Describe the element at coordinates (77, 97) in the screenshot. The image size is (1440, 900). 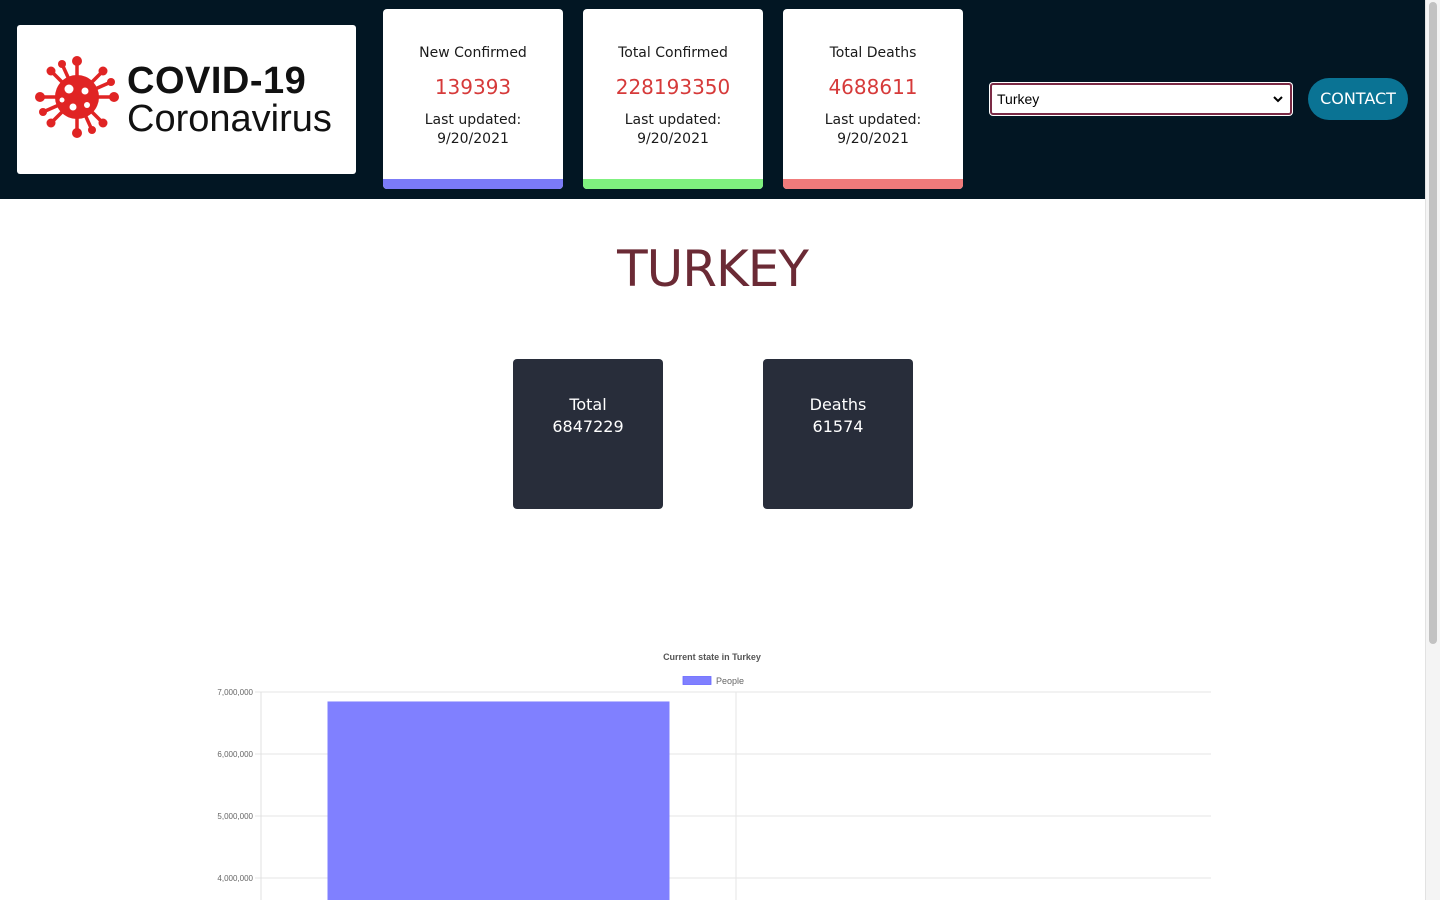
I see `virus-icon` at that location.